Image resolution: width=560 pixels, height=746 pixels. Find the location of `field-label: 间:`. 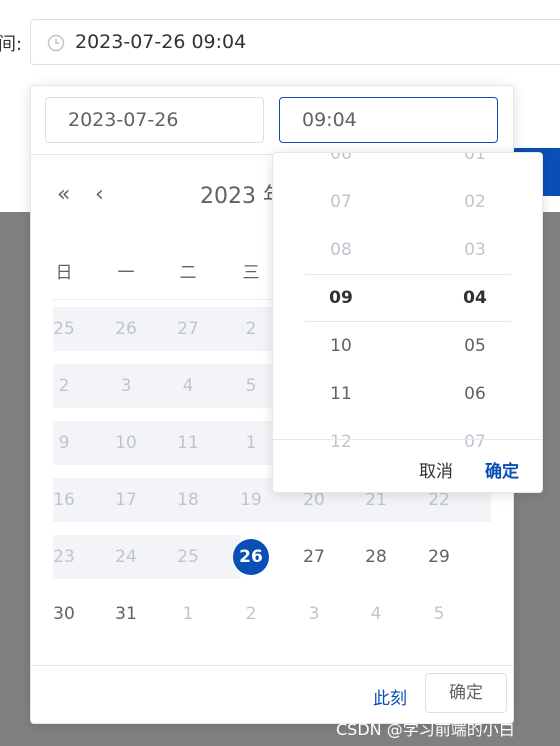

field-label: 间: is located at coordinates (11, 44).